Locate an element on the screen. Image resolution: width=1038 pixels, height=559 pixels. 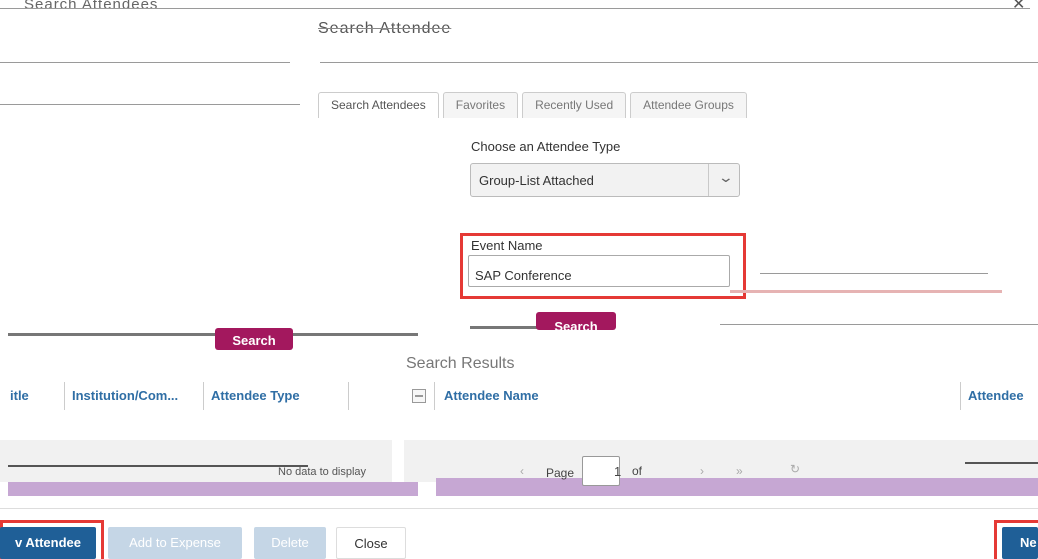
column-attendee-type: Attendee Type is located at coordinates (255, 395).